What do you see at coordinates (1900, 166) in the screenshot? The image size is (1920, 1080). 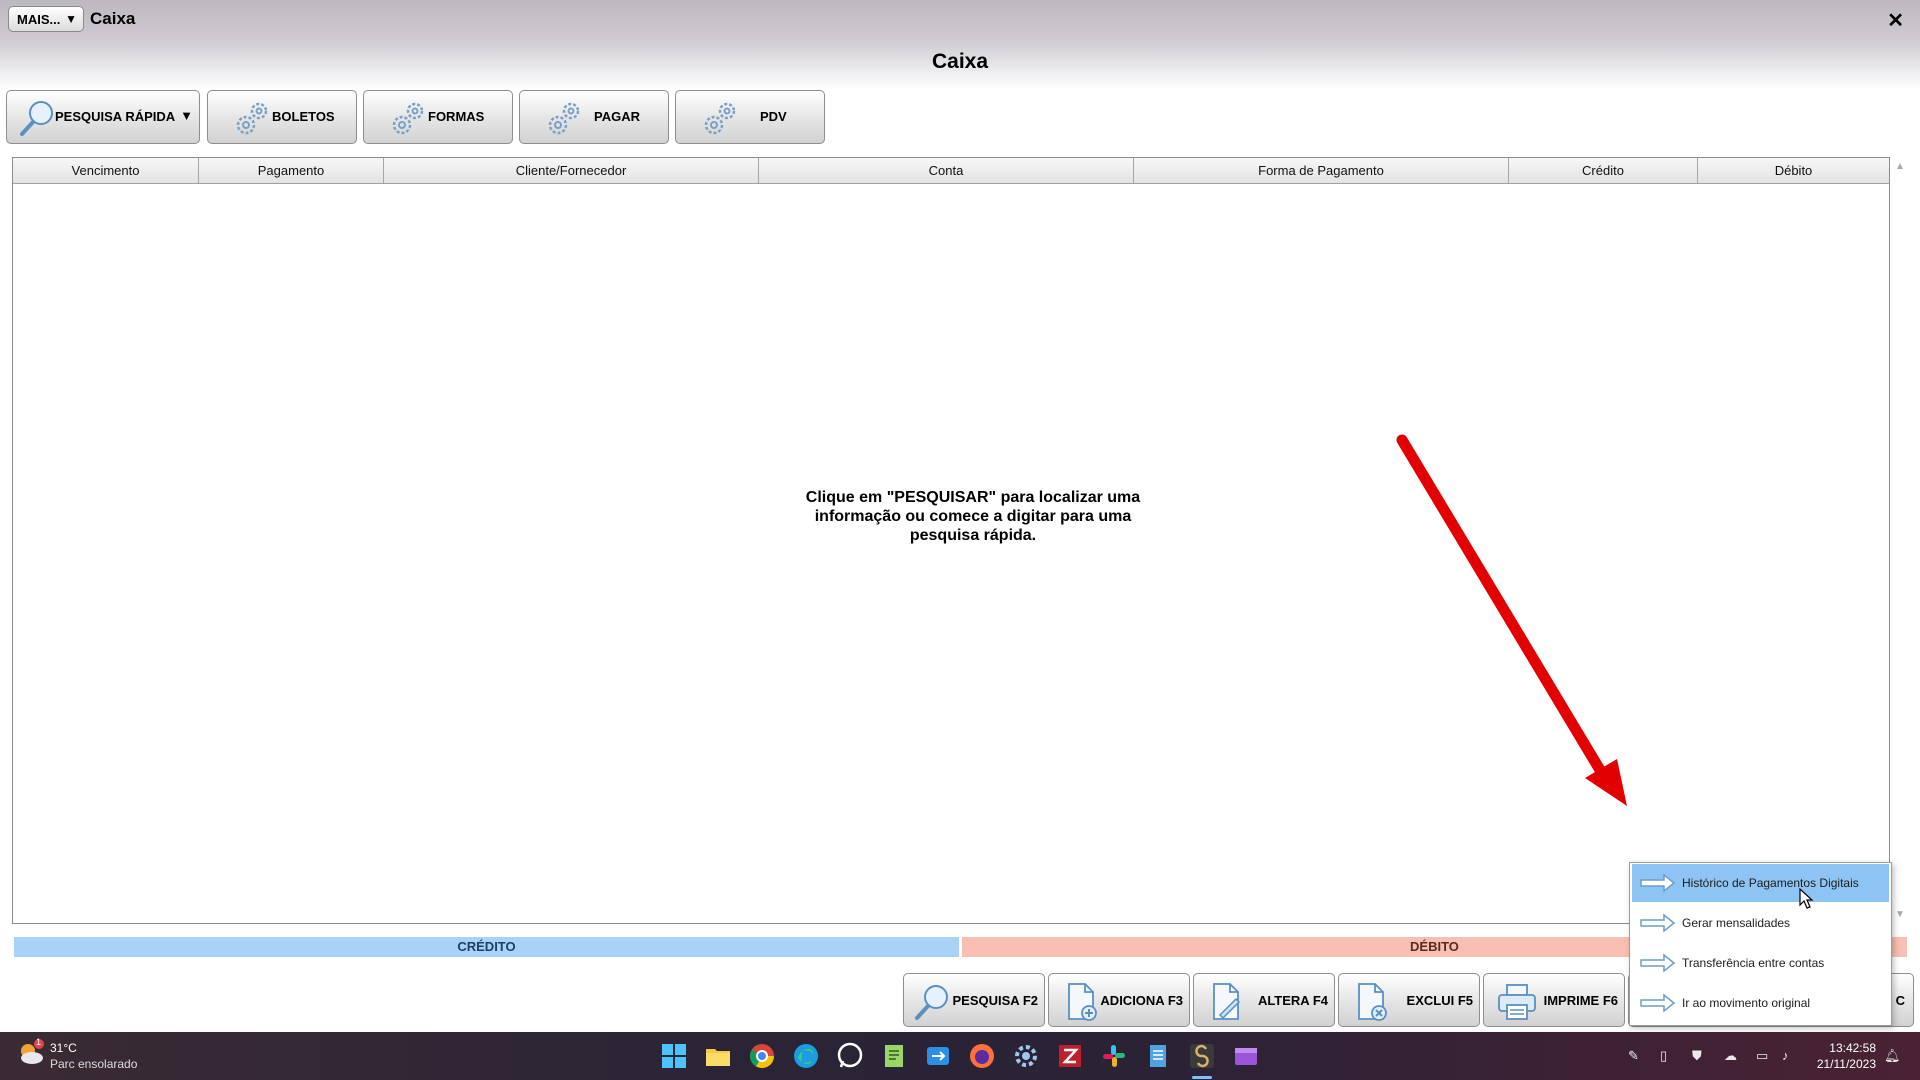 I see `scroll-up-icon: ▲` at bounding box center [1900, 166].